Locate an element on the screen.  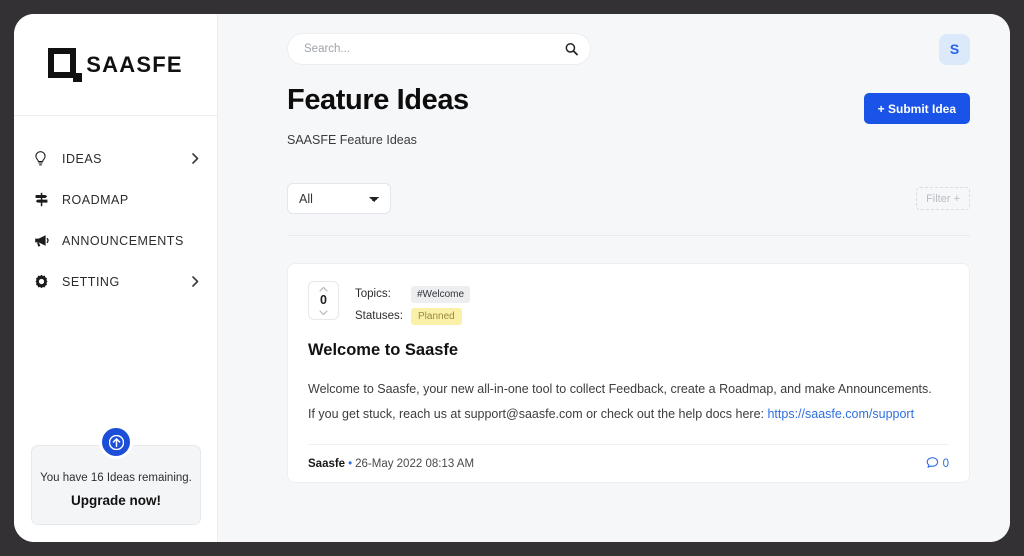
sidebar-item-label: SETTING is located at coordinates (91, 281).